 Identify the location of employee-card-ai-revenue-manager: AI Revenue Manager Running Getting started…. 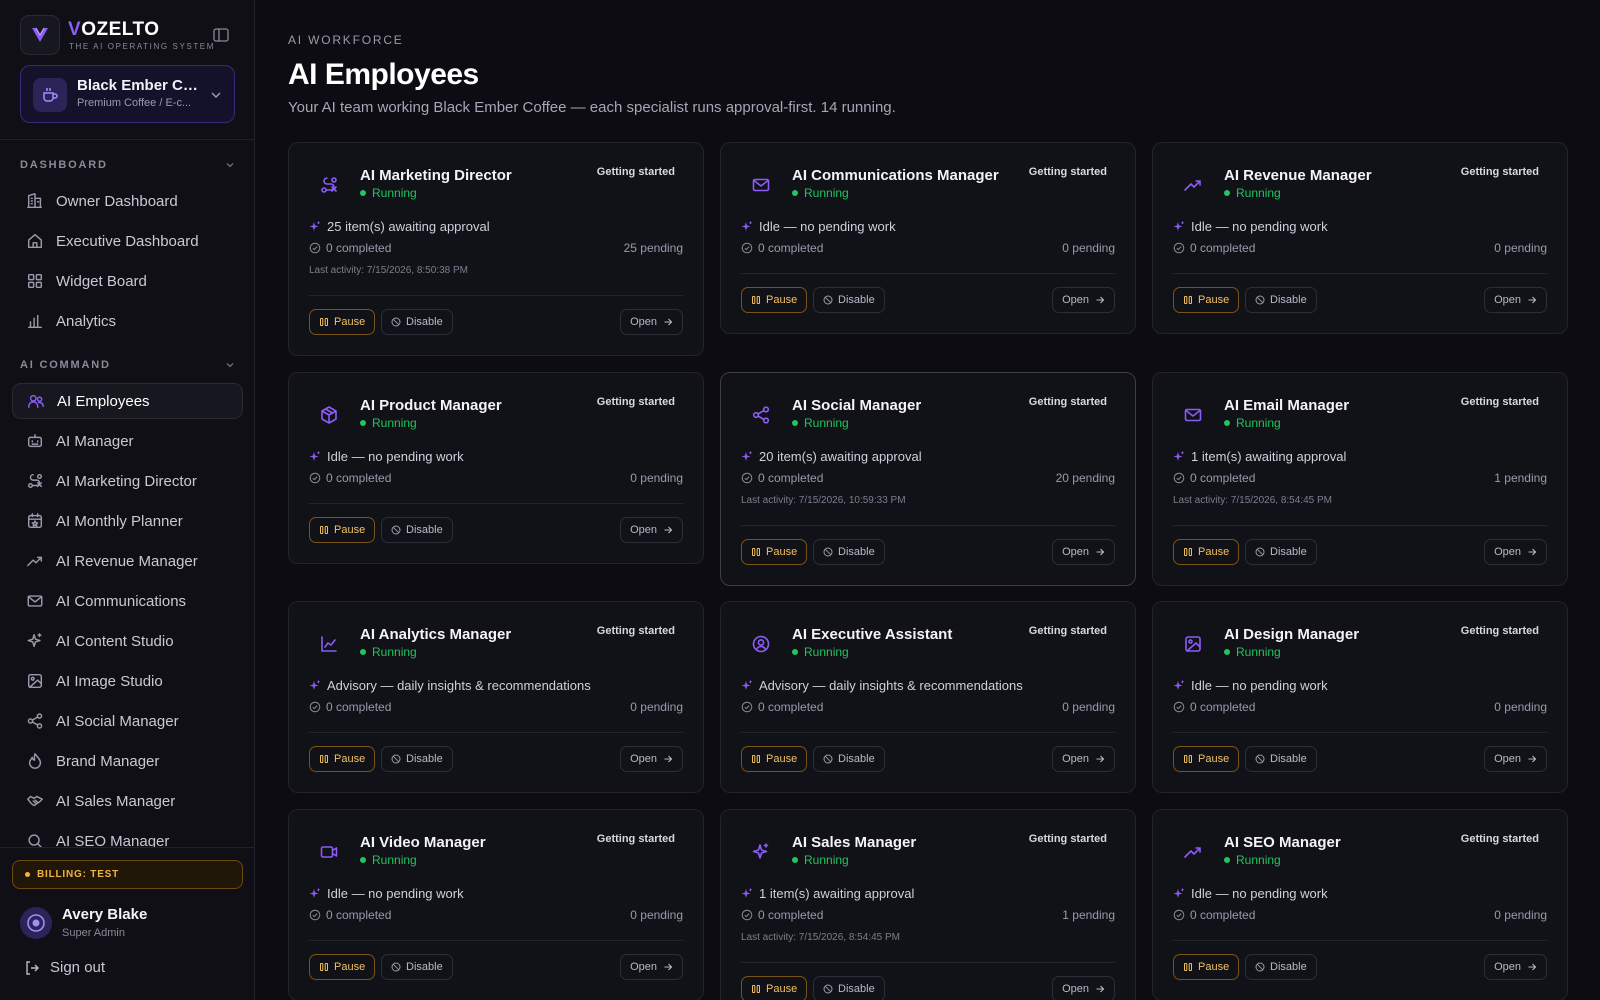
(1360, 238).